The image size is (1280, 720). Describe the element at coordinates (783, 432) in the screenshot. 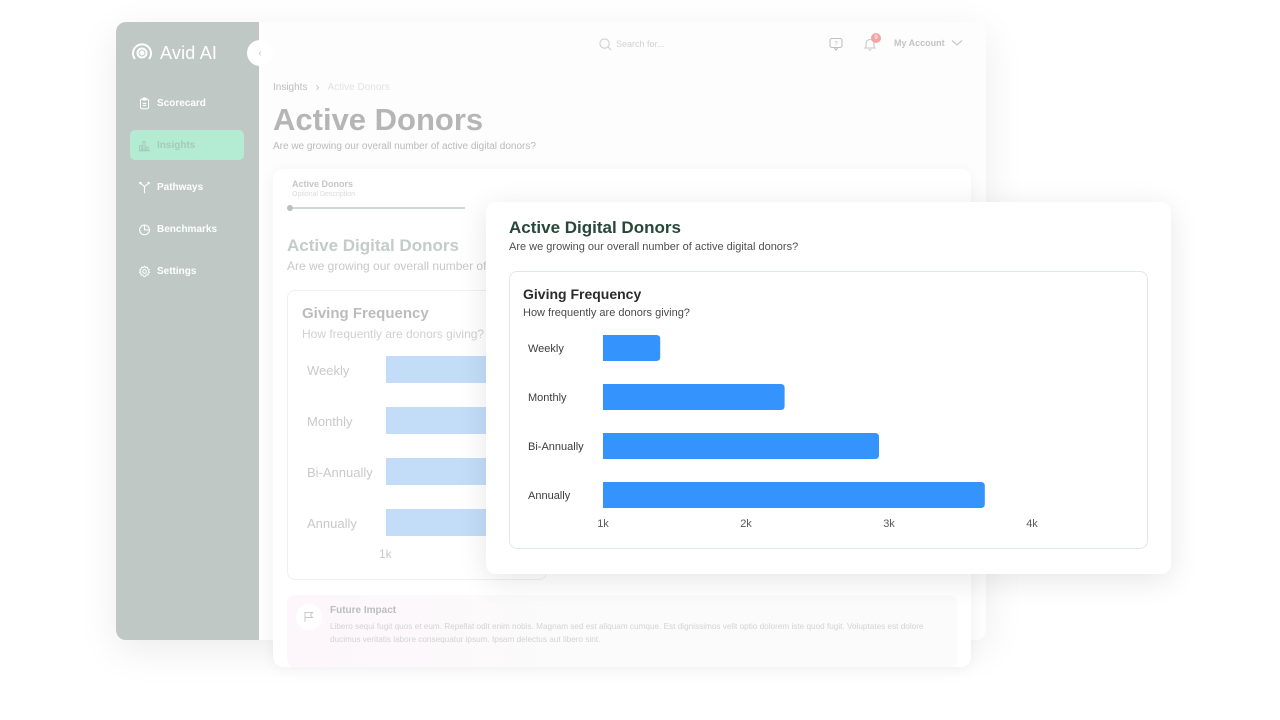

I see `giving-frequency-chart: Weekly Monthly Bi-Annually Annually 1k 2k 3k 4k` at that location.